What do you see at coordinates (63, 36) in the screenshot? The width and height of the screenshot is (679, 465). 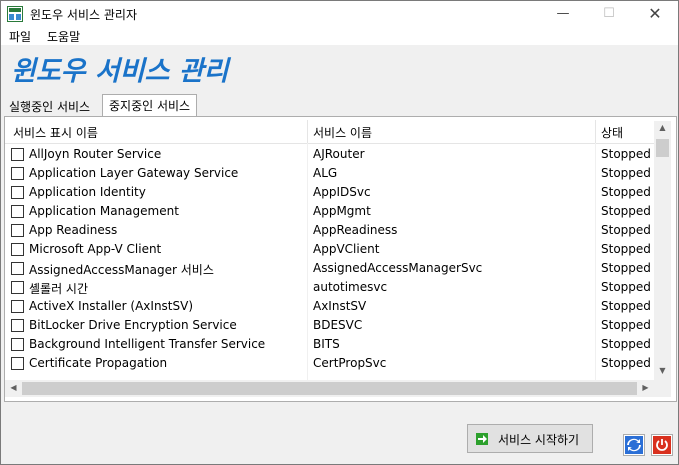 I see `menu-help: 도움말` at bounding box center [63, 36].